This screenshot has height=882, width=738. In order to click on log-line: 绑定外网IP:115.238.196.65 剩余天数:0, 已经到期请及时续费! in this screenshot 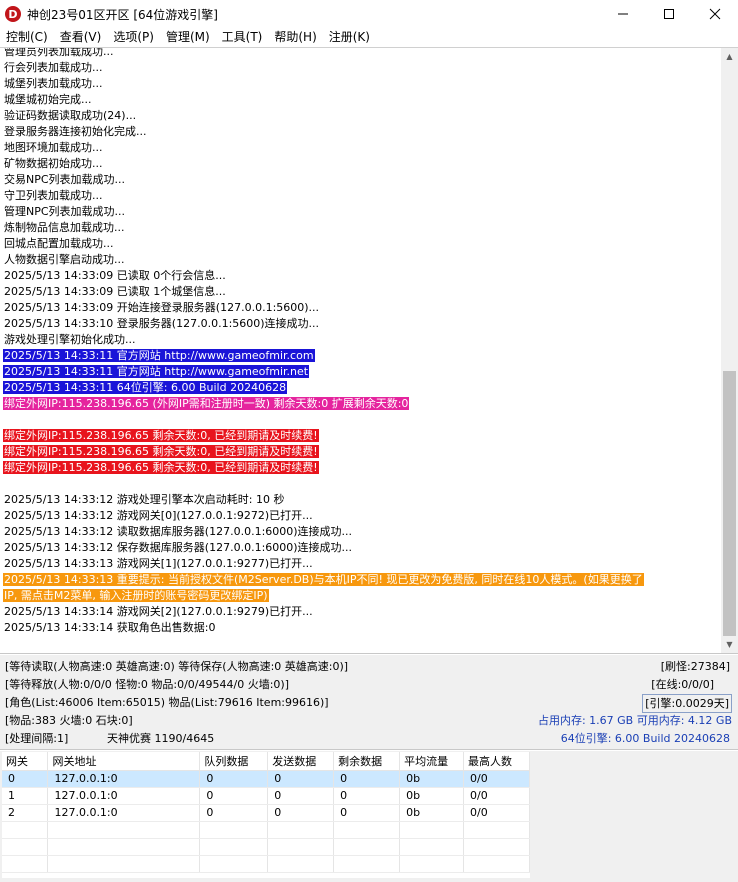, I will do `click(359, 452)`.